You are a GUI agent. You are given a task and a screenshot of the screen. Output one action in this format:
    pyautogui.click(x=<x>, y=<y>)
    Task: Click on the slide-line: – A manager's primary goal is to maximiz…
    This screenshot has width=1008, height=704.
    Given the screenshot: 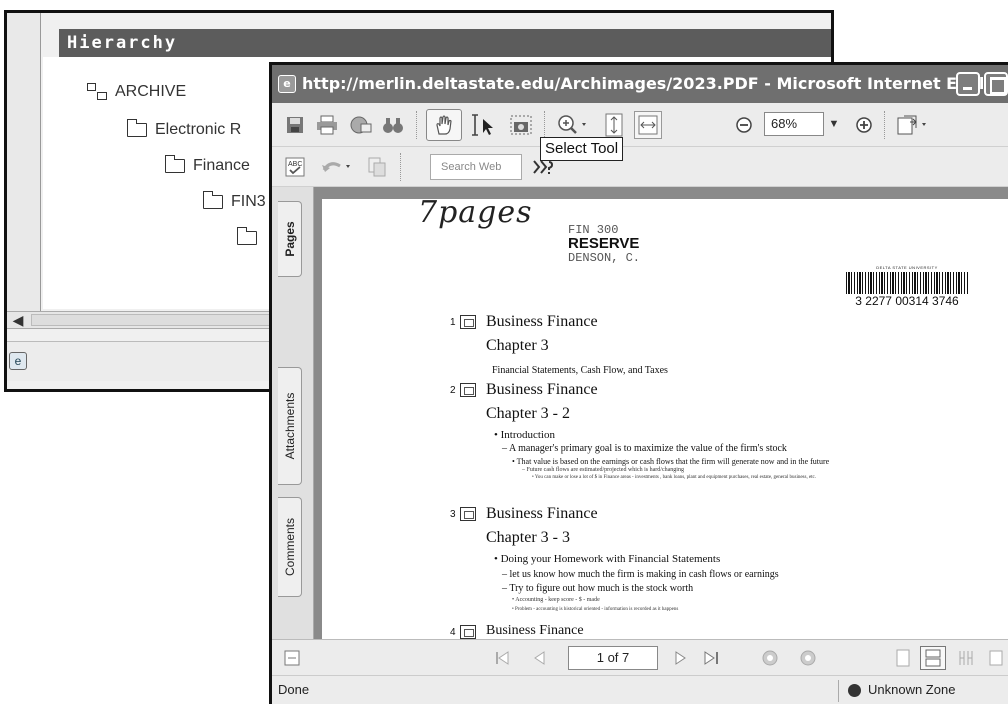 What is the action you would take?
    pyautogui.click(x=644, y=448)
    